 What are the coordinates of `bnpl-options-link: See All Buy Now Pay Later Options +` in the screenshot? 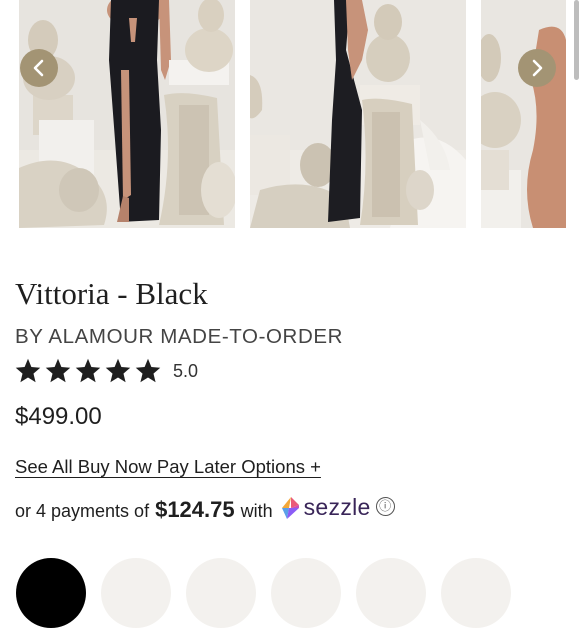 It's located at (168, 467).